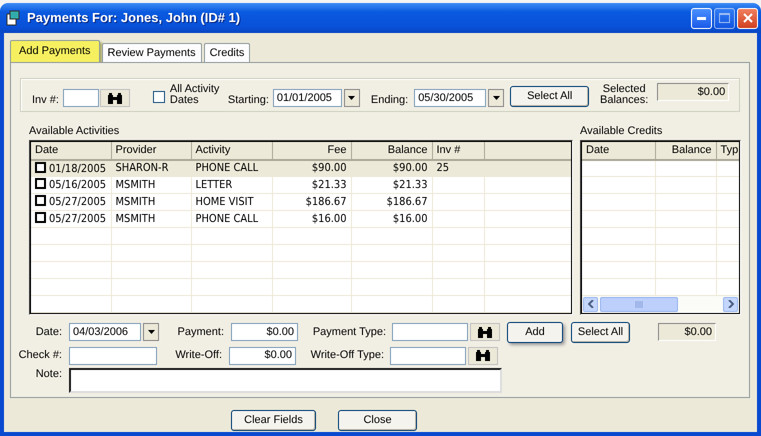 This screenshot has width=761, height=436. What do you see at coordinates (80, 98) in the screenshot?
I see `invoice-field` at bounding box center [80, 98].